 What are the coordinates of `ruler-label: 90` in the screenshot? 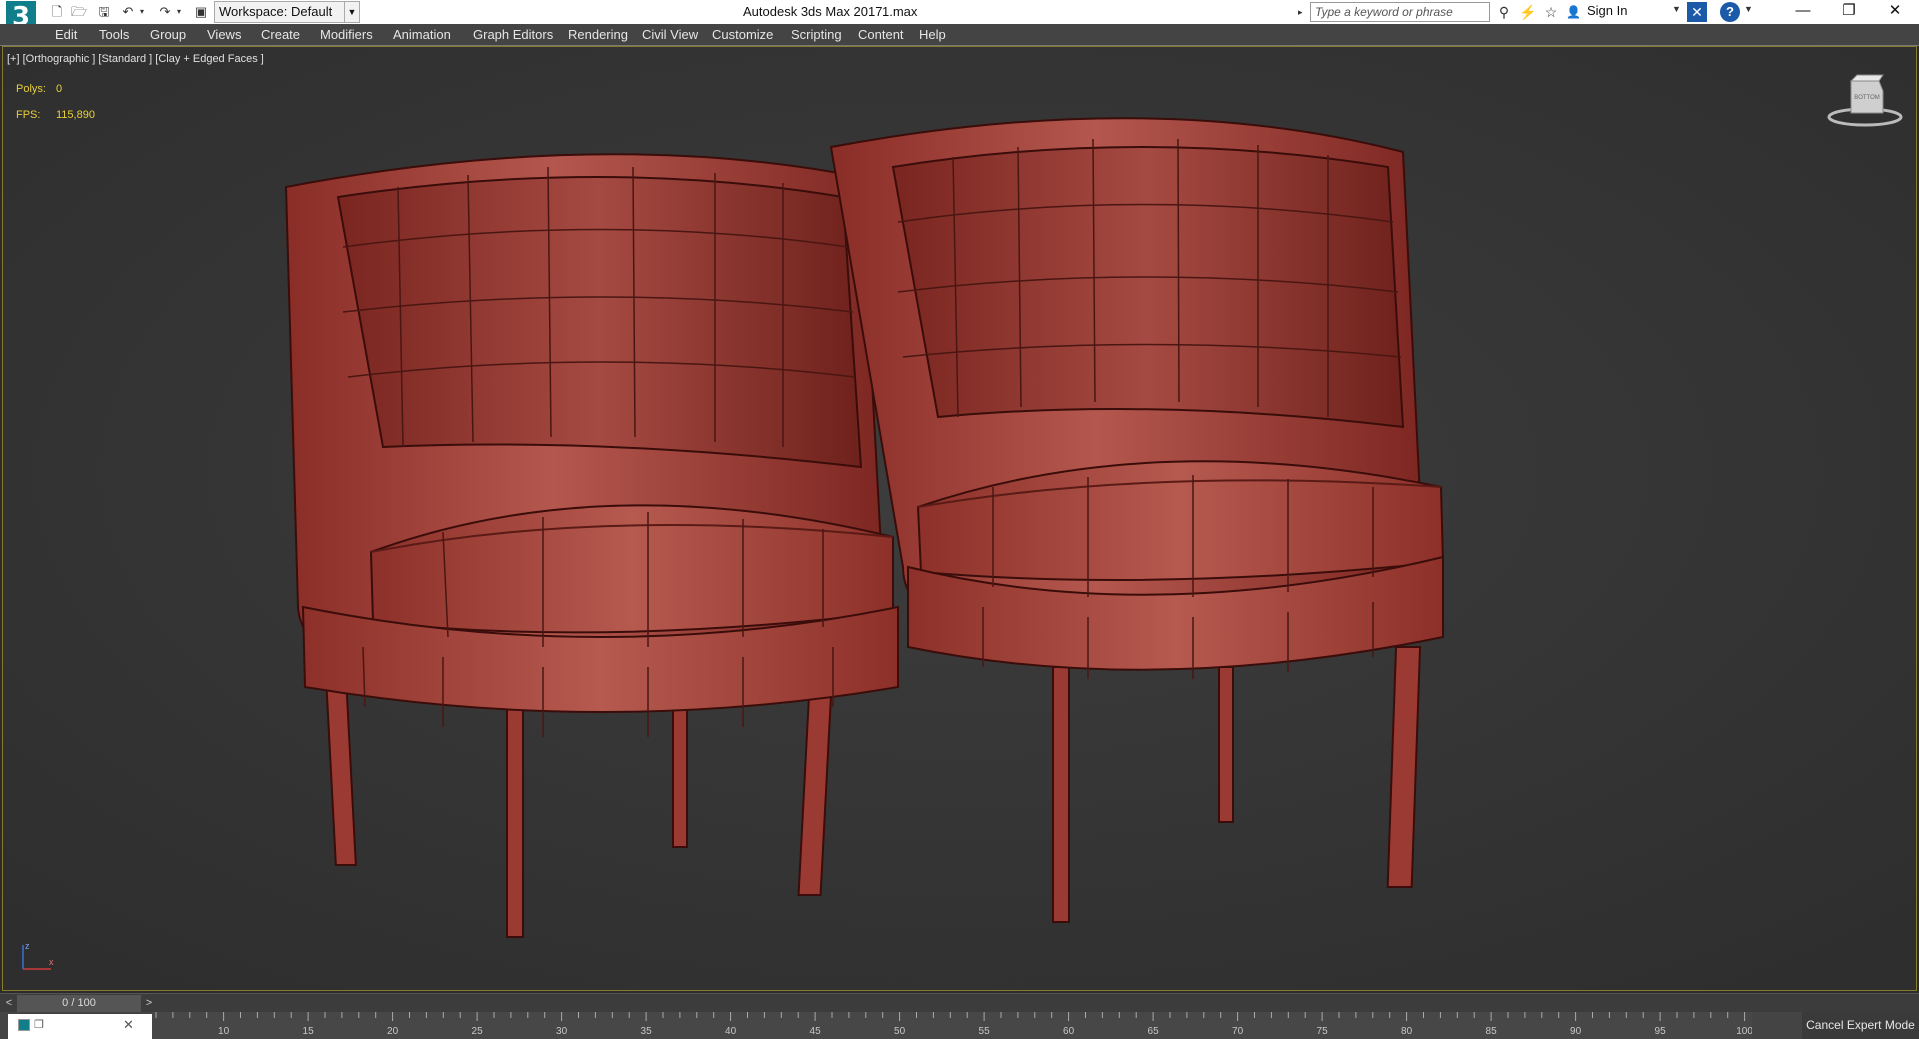 It's located at (1576, 1031).